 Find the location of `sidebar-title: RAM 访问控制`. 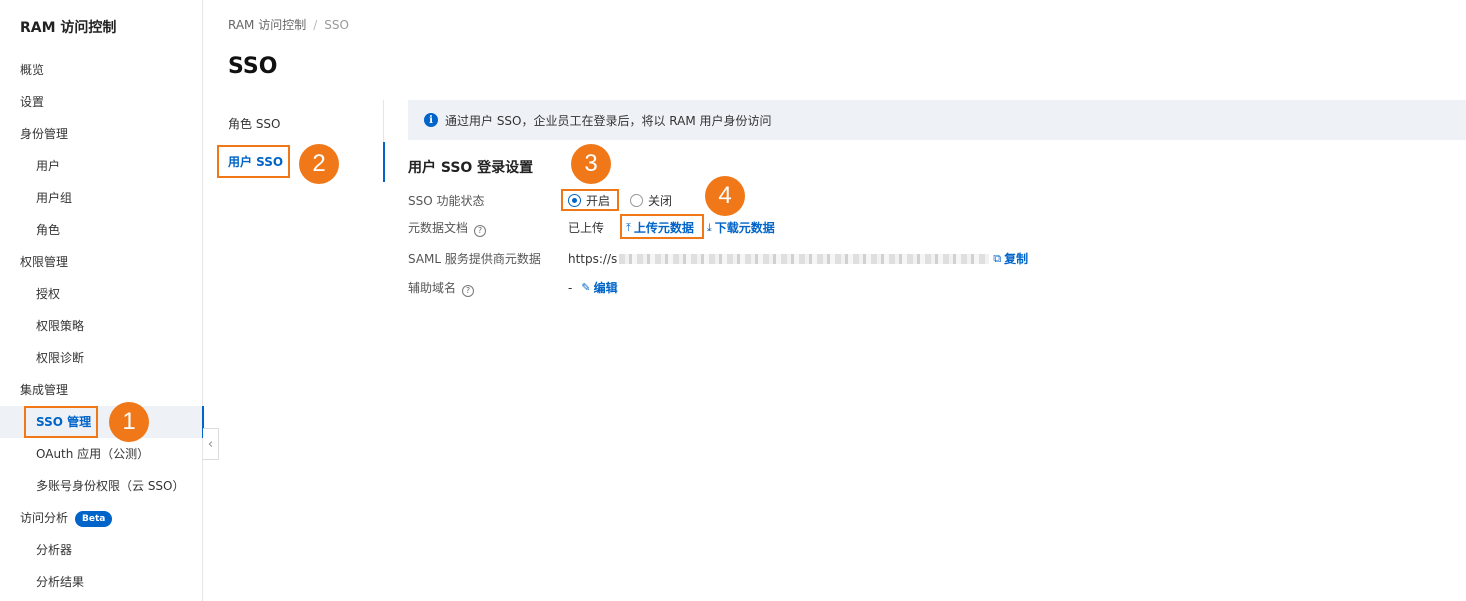

sidebar-title: RAM 访问控制 is located at coordinates (68, 28).